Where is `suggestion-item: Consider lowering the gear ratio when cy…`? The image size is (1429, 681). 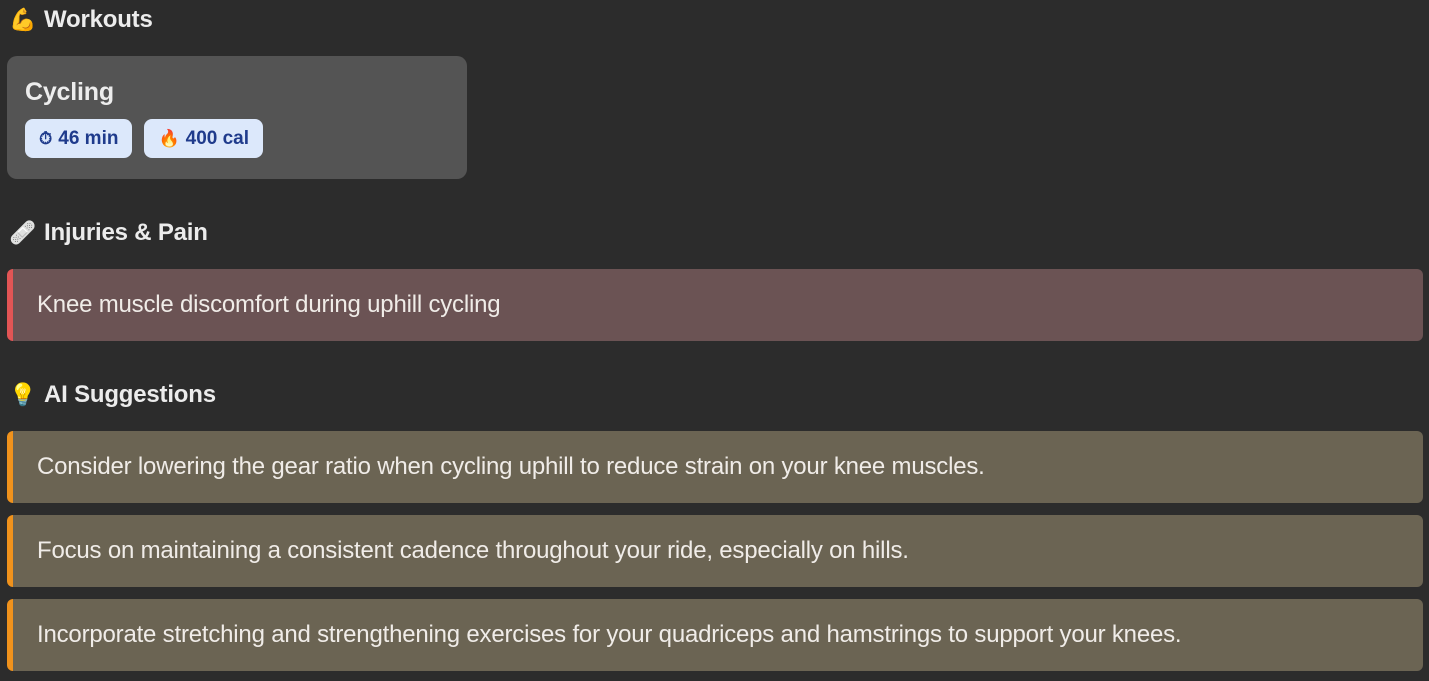 suggestion-item: Consider lowering the gear ratio when cy… is located at coordinates (715, 467).